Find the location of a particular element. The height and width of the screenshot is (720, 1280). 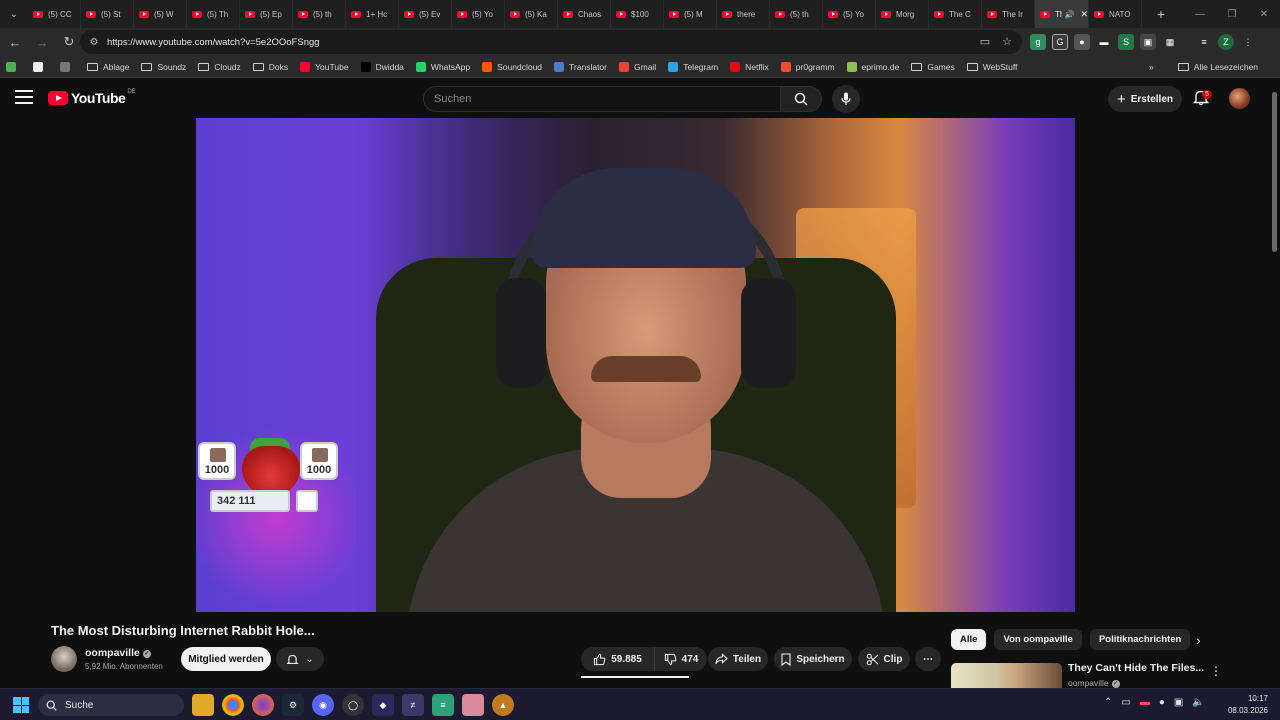

subscription-notifications-button: ⌄ is located at coordinates (300, 659).